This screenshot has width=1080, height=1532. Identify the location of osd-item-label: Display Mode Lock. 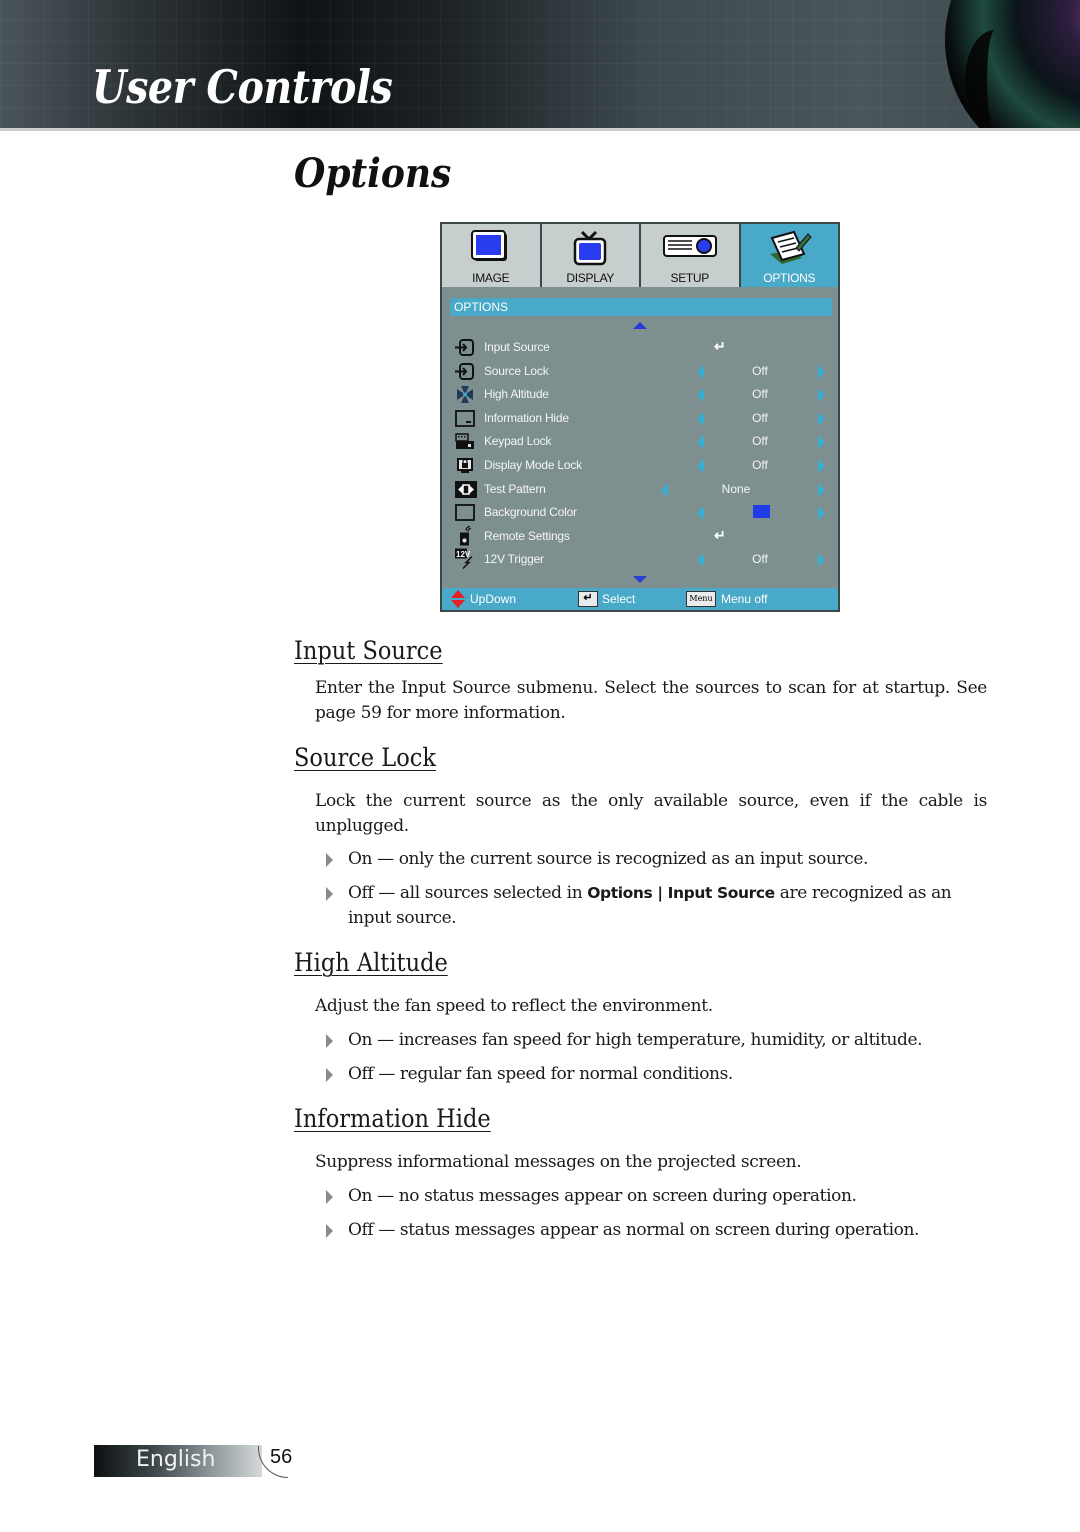
(533, 464).